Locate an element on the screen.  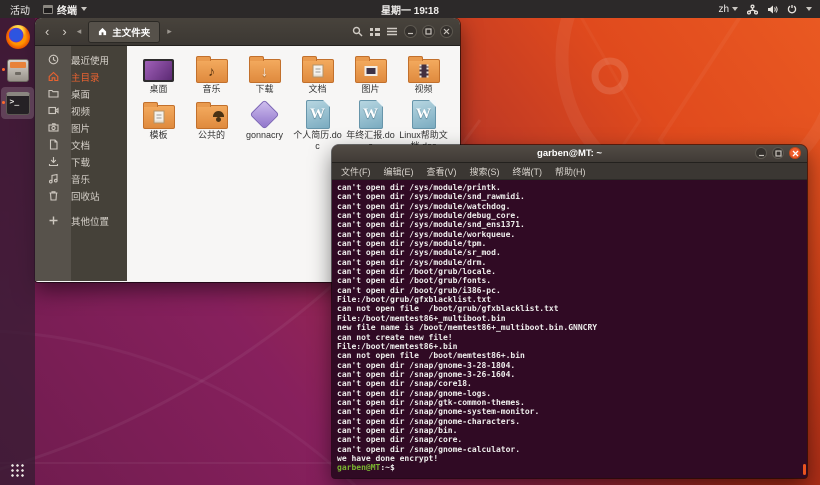
file-item-downloads: ↓ 下载 is located at coordinates (264, 73).